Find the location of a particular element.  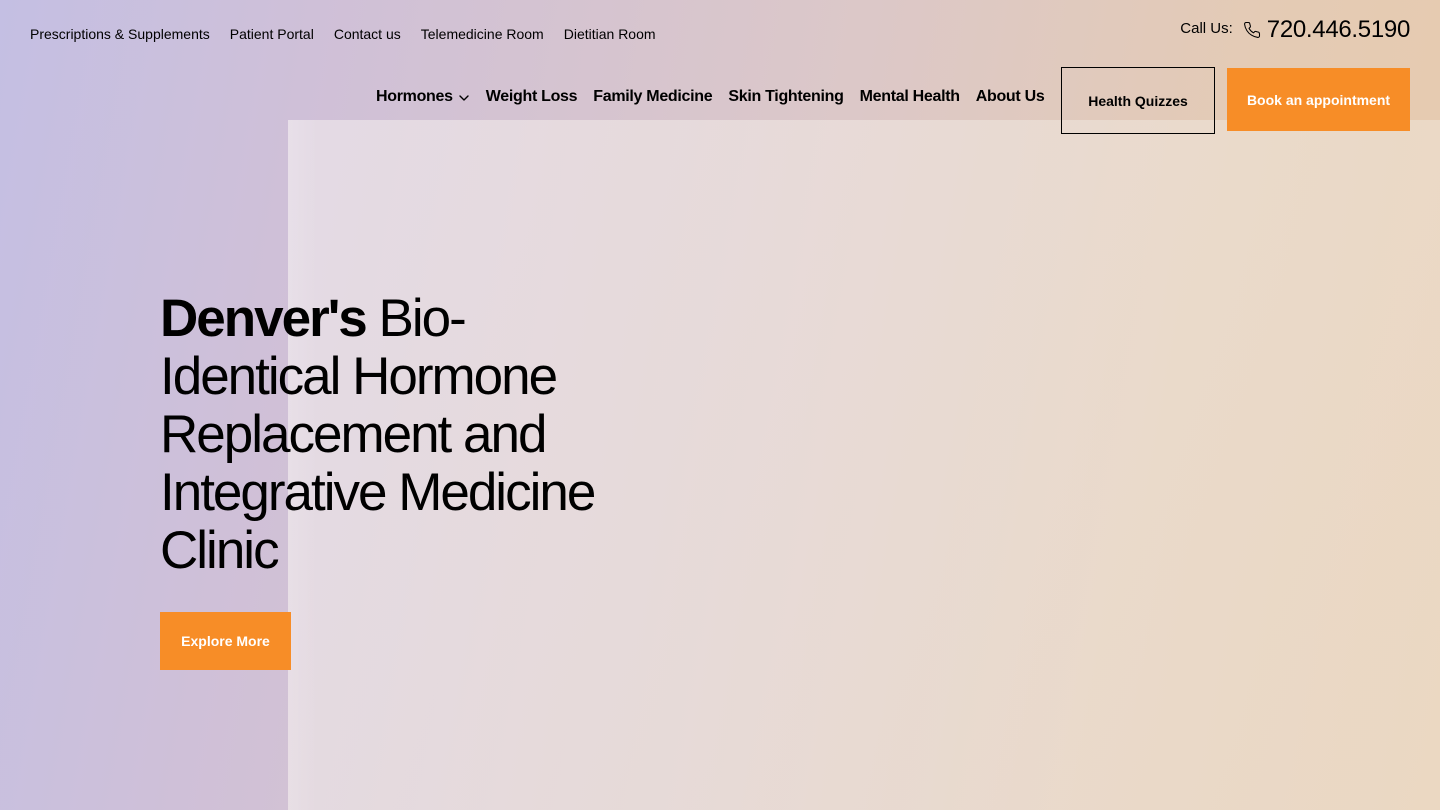

call-us-label: Call Us: is located at coordinates (1206, 28).